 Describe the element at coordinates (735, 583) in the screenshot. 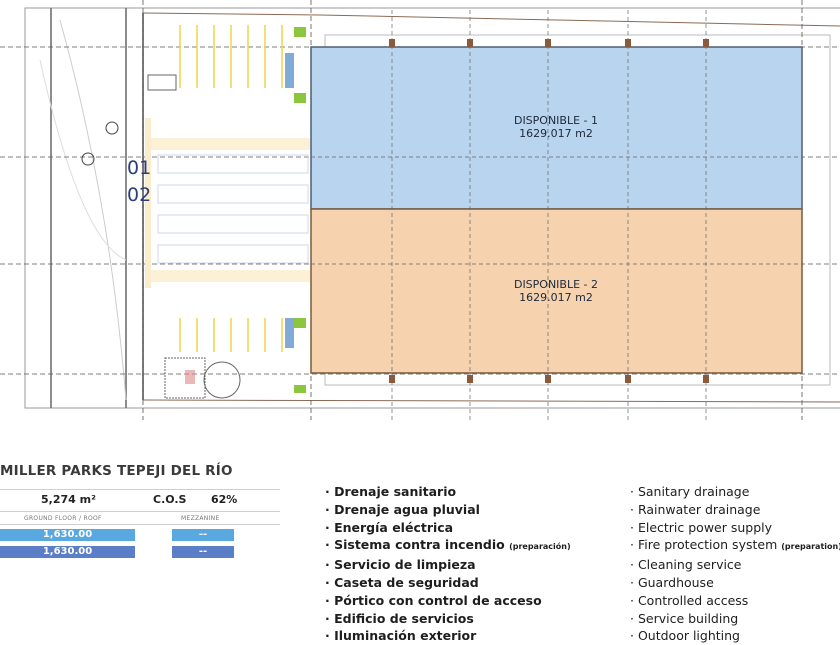

I see `amenity-item: · Guardhouse` at that location.